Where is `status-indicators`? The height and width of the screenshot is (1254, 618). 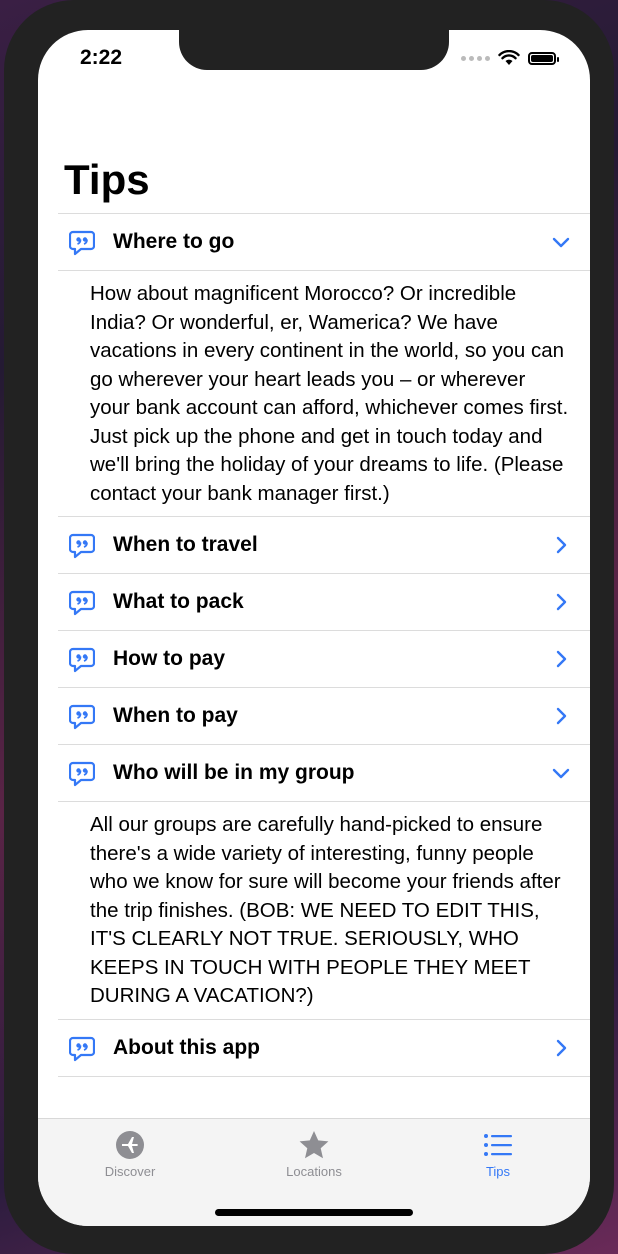 status-indicators is located at coordinates (510, 58).